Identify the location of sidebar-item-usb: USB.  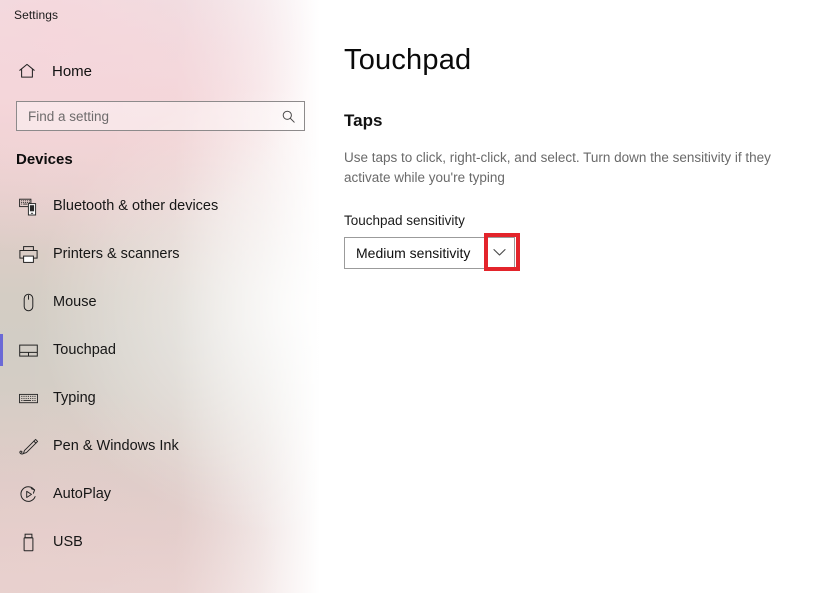
(160, 542).